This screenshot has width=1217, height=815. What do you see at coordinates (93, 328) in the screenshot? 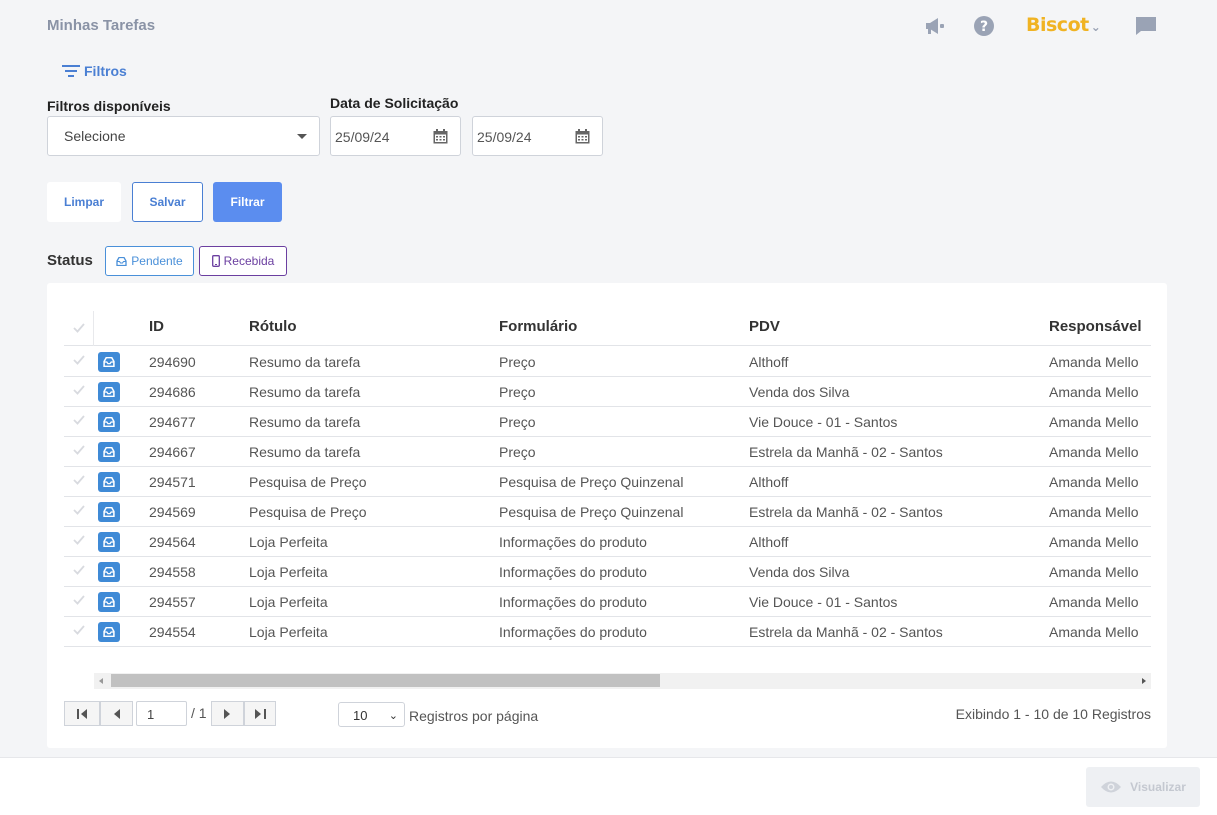
I see `column-divider` at bounding box center [93, 328].